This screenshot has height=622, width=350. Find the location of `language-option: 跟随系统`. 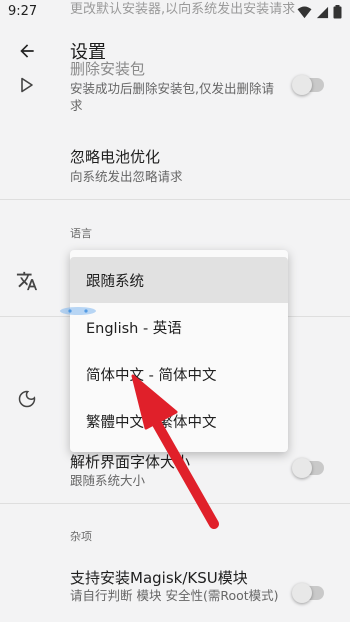

language-option: 跟随系统 is located at coordinates (179, 280).